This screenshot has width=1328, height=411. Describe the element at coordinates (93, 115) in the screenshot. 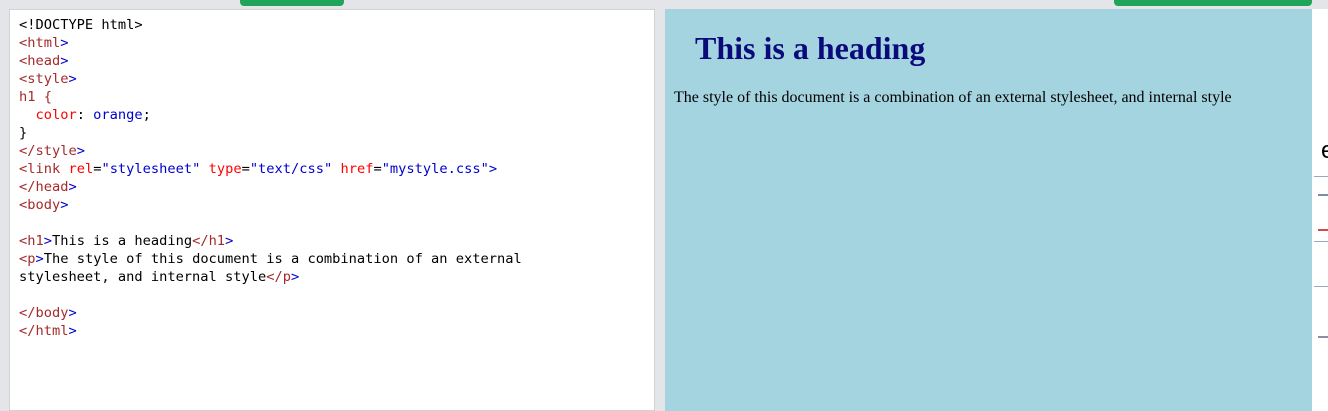

I see `code-line: color: orange;` at that location.